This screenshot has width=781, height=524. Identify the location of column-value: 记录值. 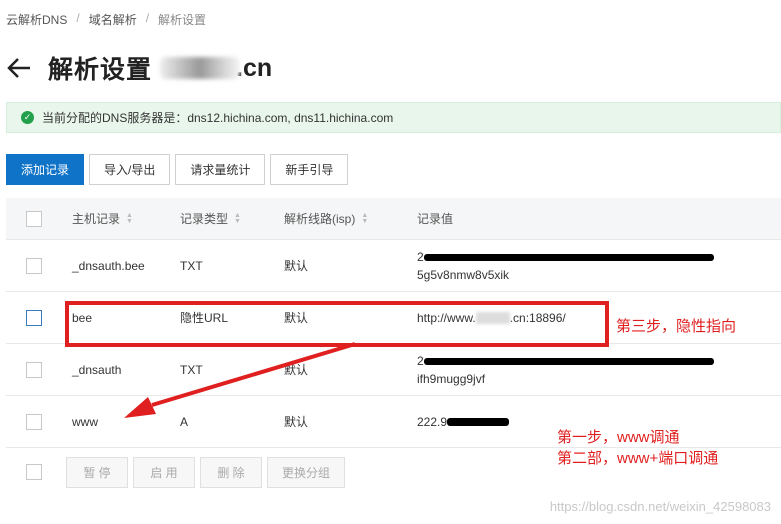
(435, 218).